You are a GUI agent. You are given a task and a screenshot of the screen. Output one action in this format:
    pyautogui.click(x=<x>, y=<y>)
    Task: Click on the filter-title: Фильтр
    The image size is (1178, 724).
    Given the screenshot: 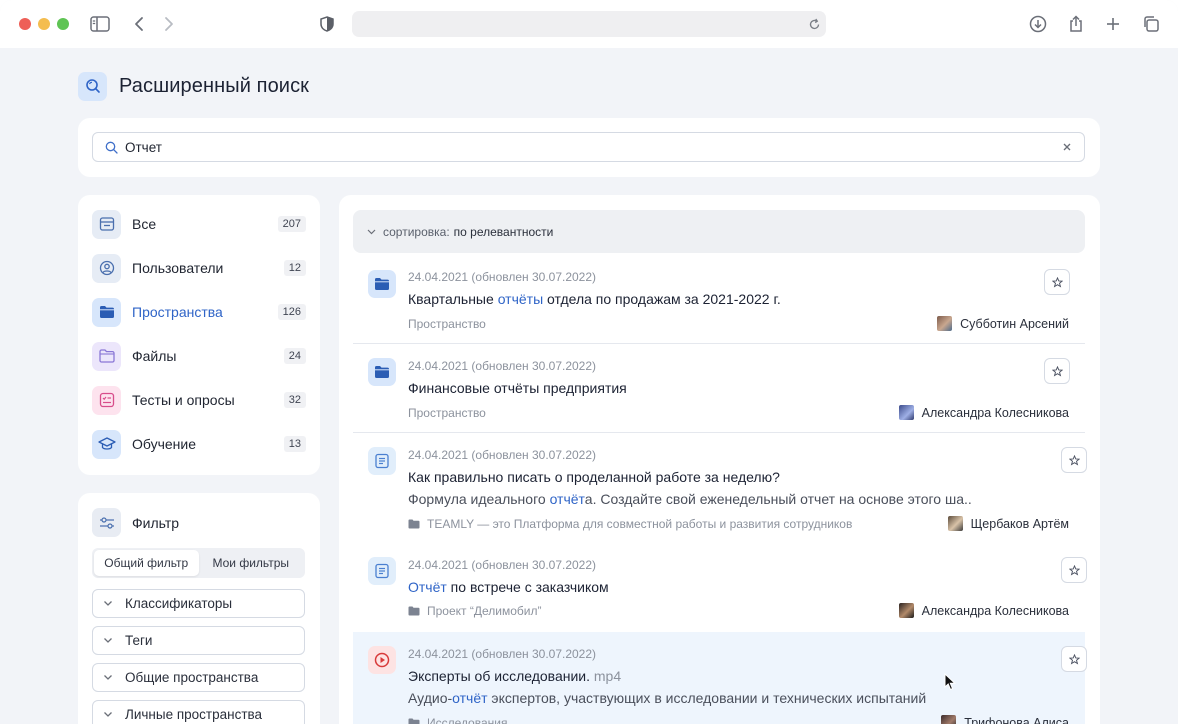 What is the action you would take?
    pyautogui.click(x=156, y=522)
    